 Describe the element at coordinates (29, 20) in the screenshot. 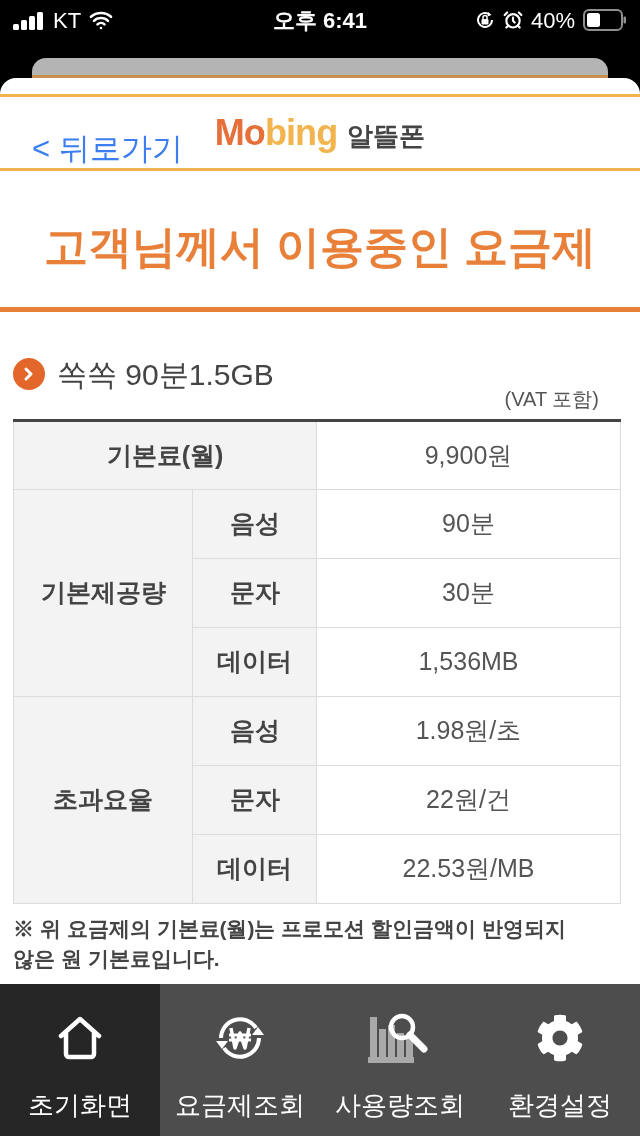

I see `signal-bars-icon` at that location.